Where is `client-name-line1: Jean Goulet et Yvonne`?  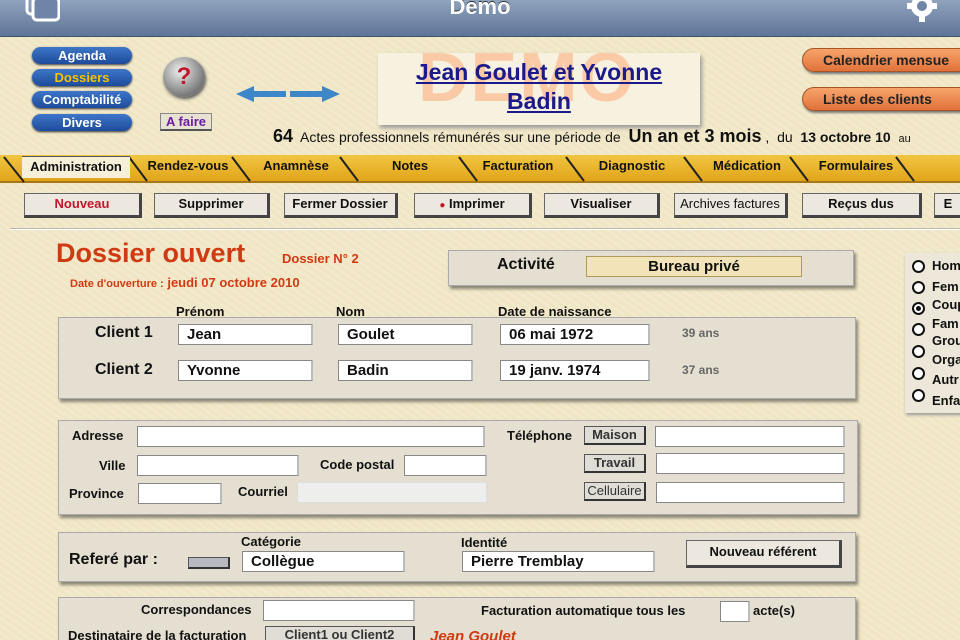
client-name-line1: Jean Goulet et Yvonne is located at coordinates (539, 70).